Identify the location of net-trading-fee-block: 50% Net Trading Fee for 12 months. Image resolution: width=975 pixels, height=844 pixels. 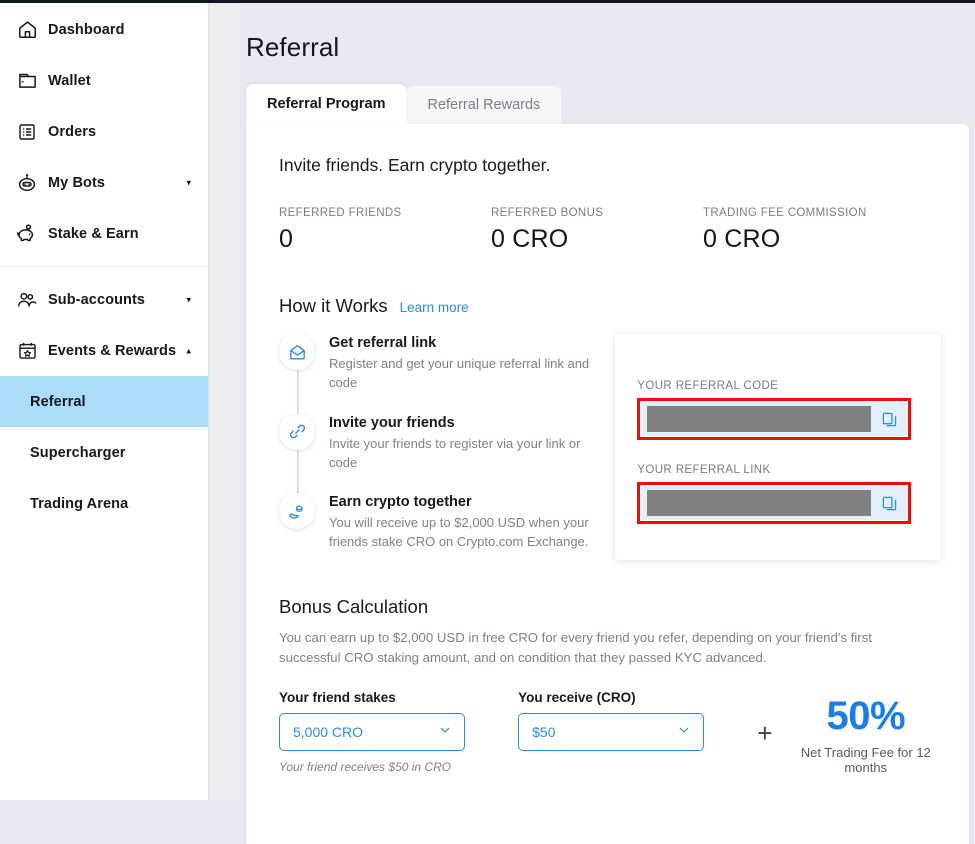
(865, 735).